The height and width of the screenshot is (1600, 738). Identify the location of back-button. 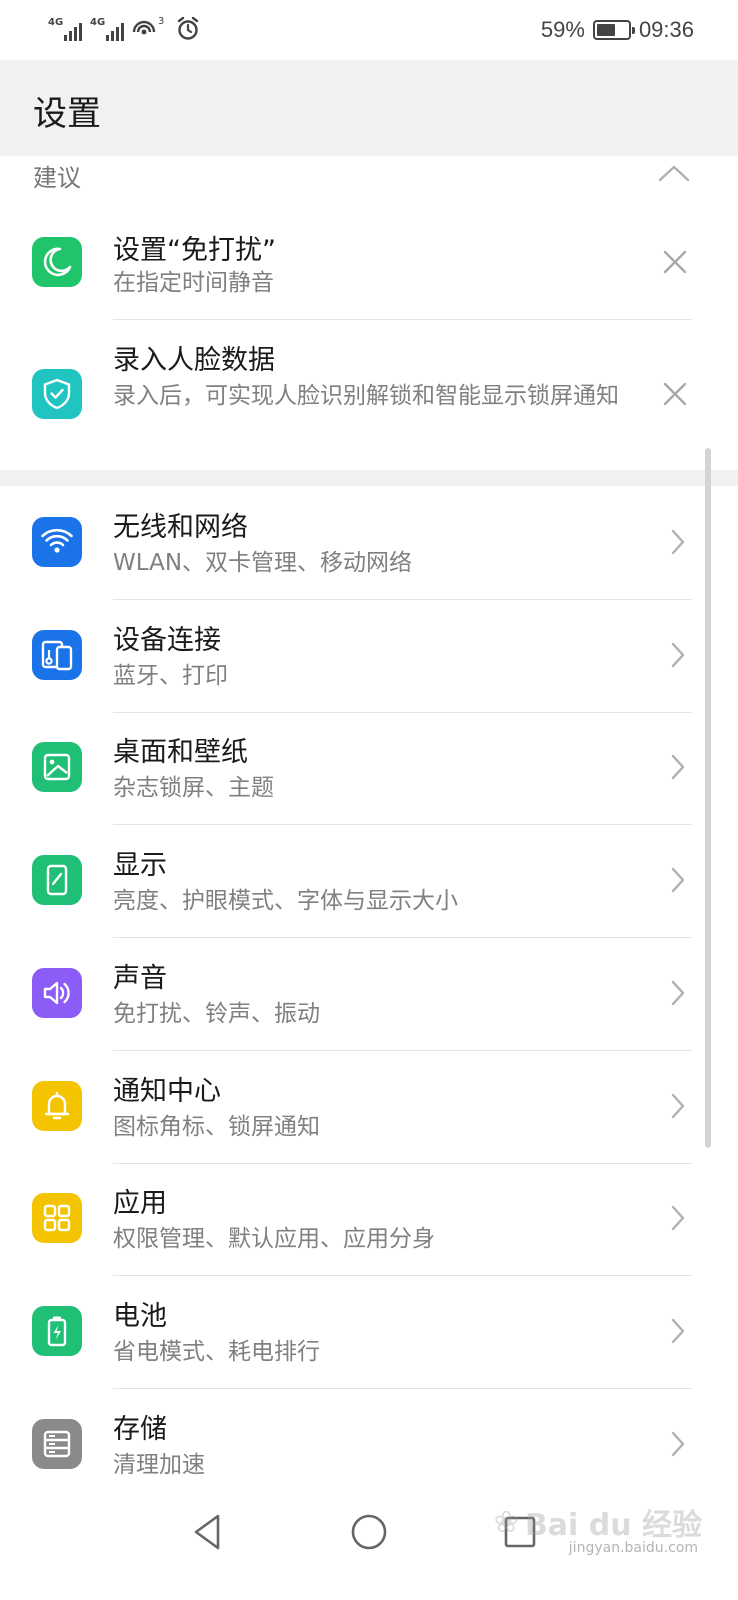
(208, 1532).